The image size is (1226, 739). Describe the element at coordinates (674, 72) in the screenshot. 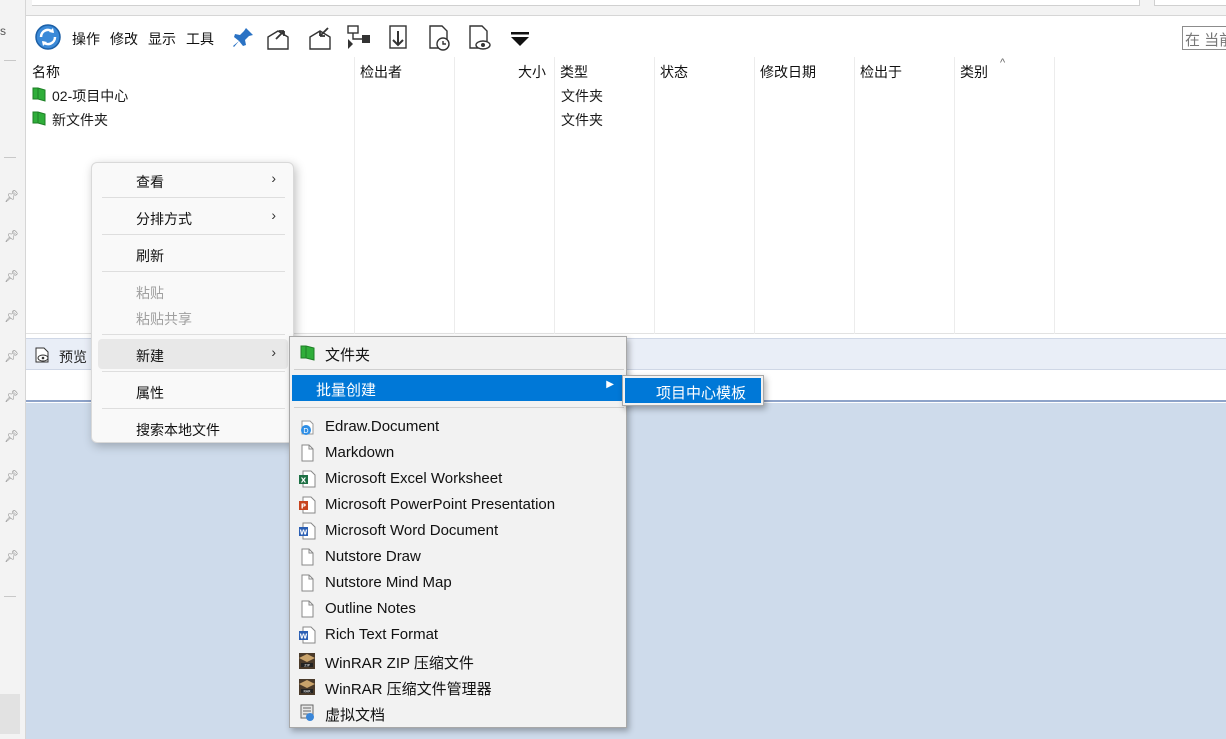

I see `column-header-status: 状态` at that location.